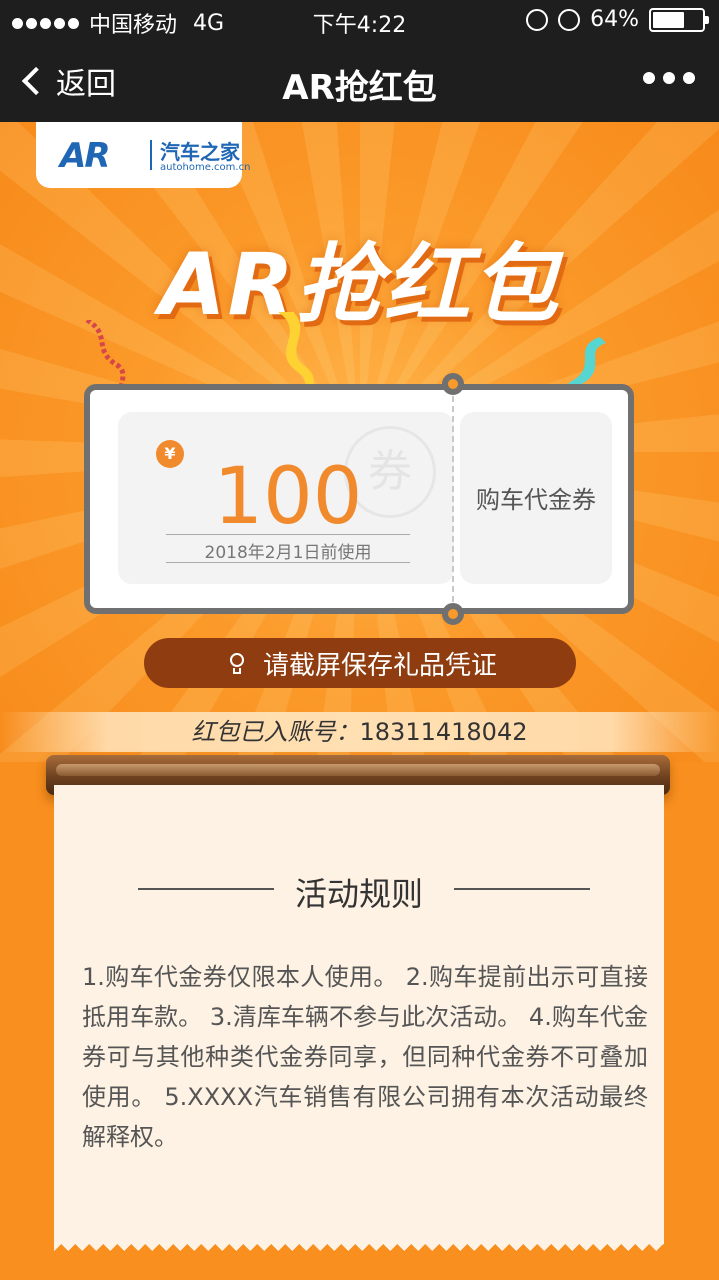 The image size is (719, 1280). What do you see at coordinates (379, 665) in the screenshot?
I see `save-hint-text: 请截屏保存礼品凭证` at bounding box center [379, 665].